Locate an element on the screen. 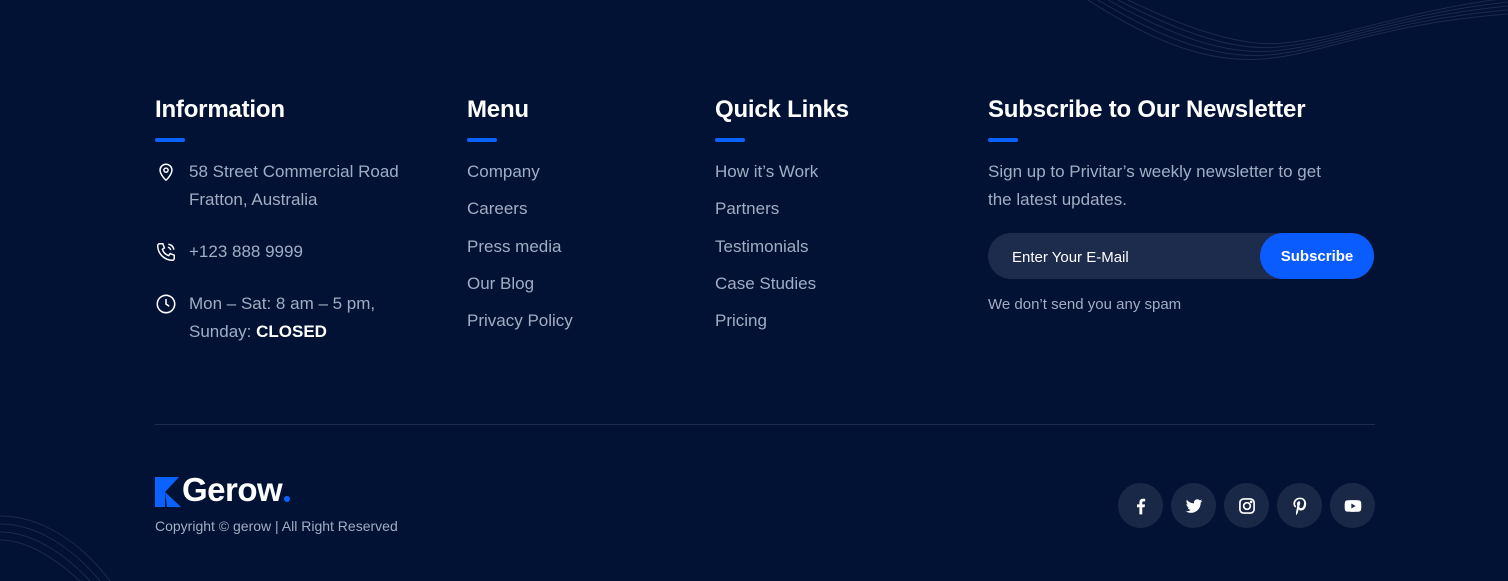 This screenshot has height=581, width=1508. pinterest-button is located at coordinates (1299, 505).